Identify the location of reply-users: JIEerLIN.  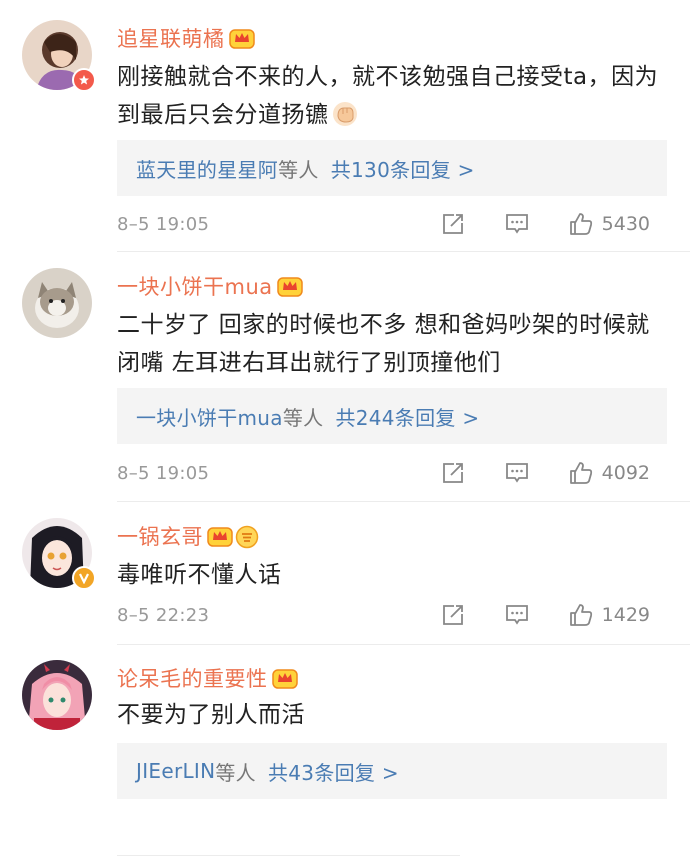
(175, 771).